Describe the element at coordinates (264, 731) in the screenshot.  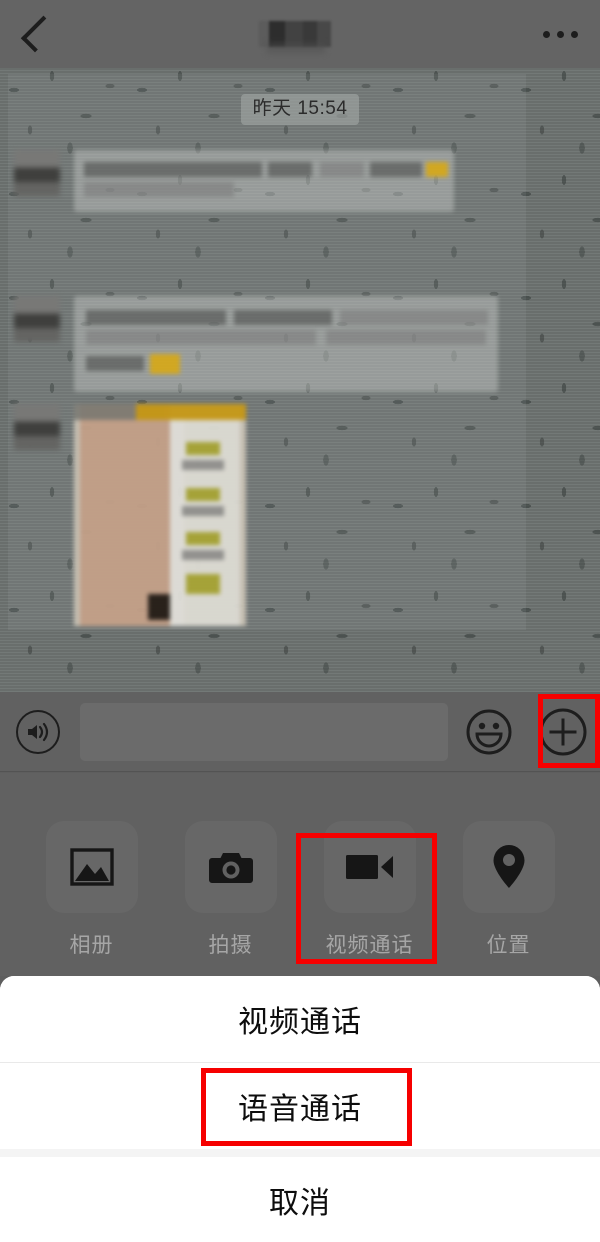
I see `message-input` at that location.